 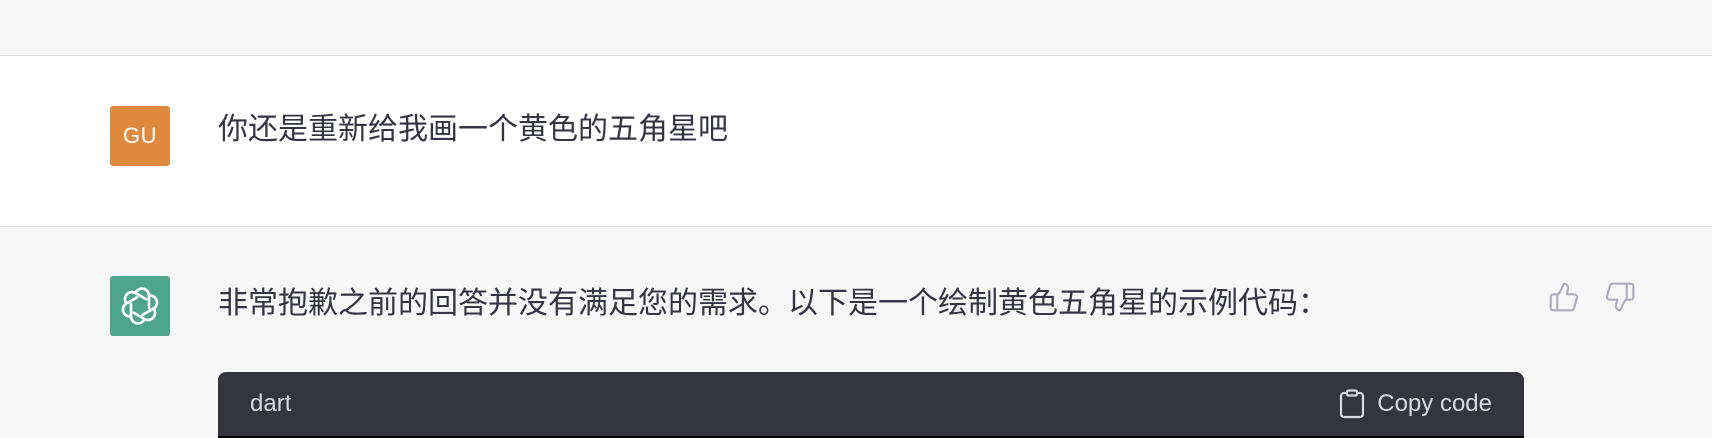 I want to click on user-message-text: 你还是重新给我画一个黄色的五角星吧, so click(x=473, y=129).